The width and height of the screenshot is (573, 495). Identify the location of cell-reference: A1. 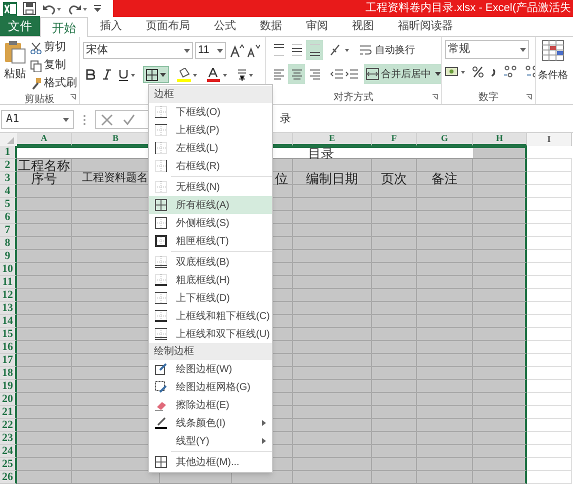
(13, 119).